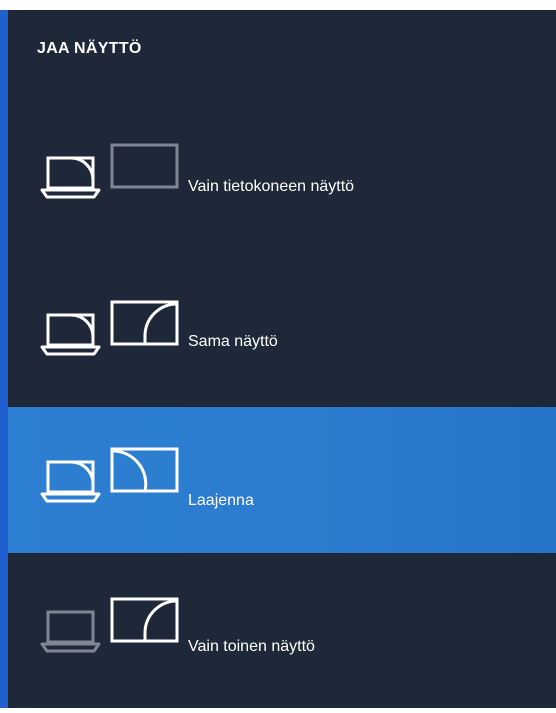 Image resolution: width=556 pixels, height=713 pixels. Describe the element at coordinates (109, 475) in the screenshot. I see `extend-display-icon` at that location.